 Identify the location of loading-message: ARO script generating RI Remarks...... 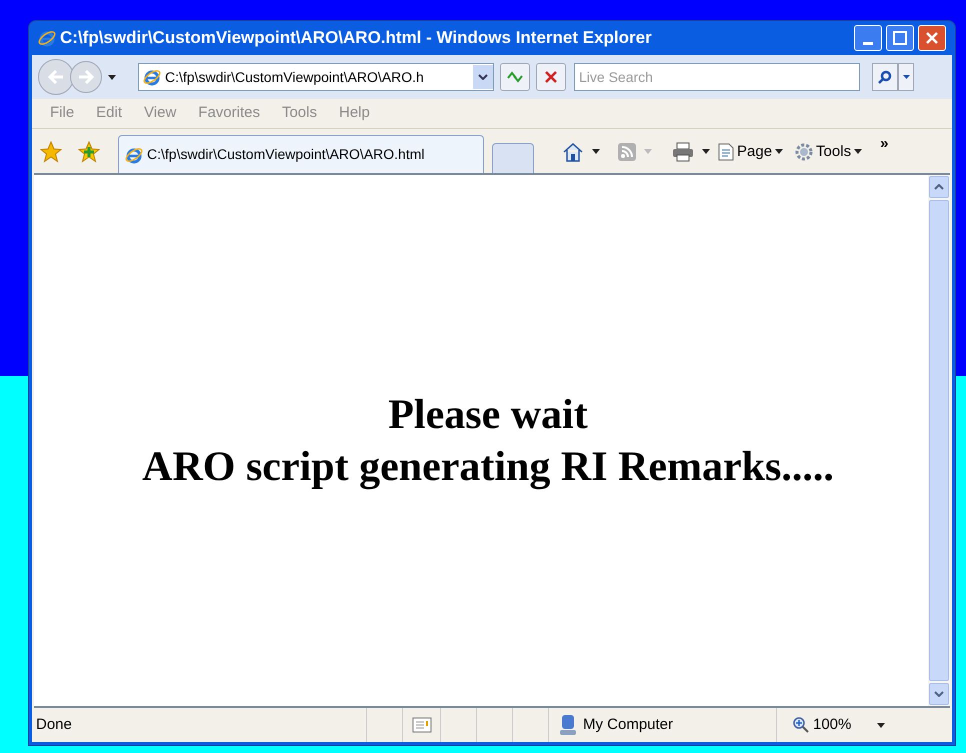
(488, 467).